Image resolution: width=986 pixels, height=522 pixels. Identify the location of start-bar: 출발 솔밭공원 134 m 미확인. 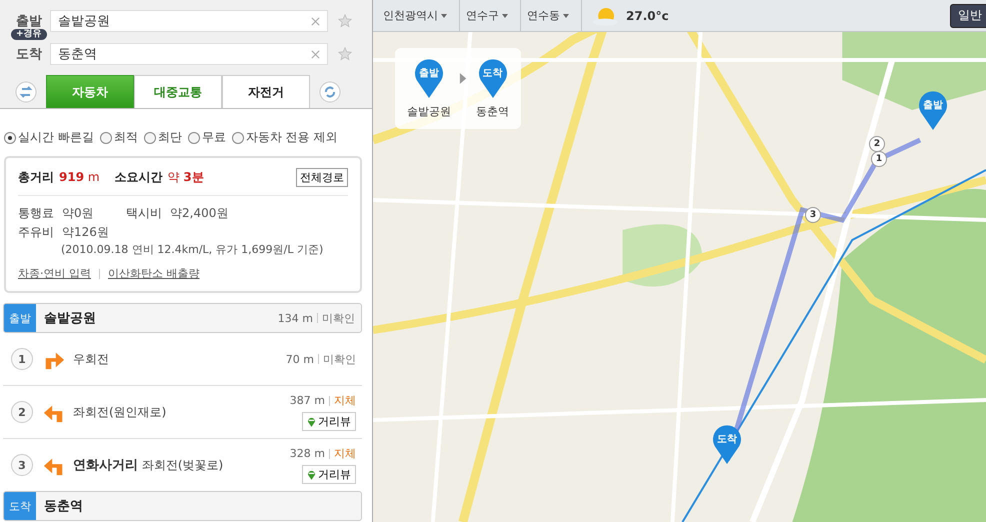
(182, 318).